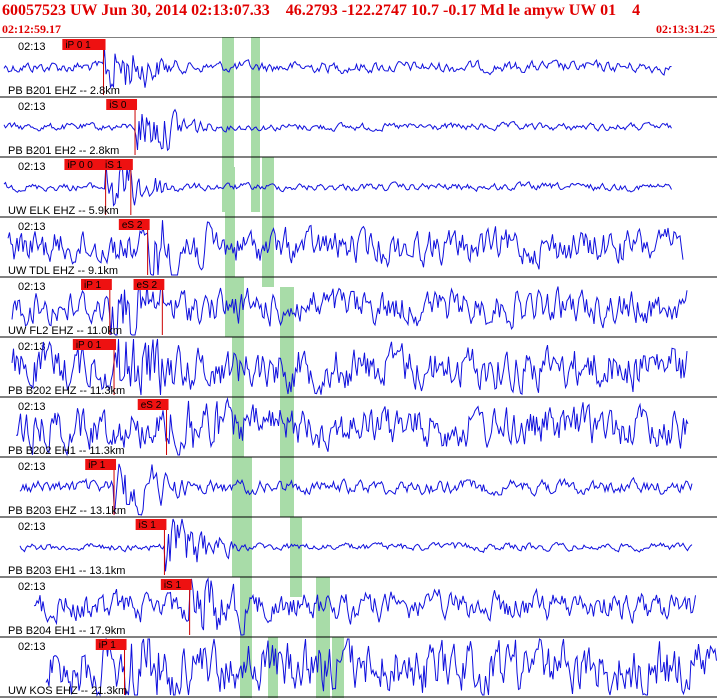  Describe the element at coordinates (64, 91) in the screenshot. I see `station-label: PB B201 EHZ -- 2.8km` at that location.